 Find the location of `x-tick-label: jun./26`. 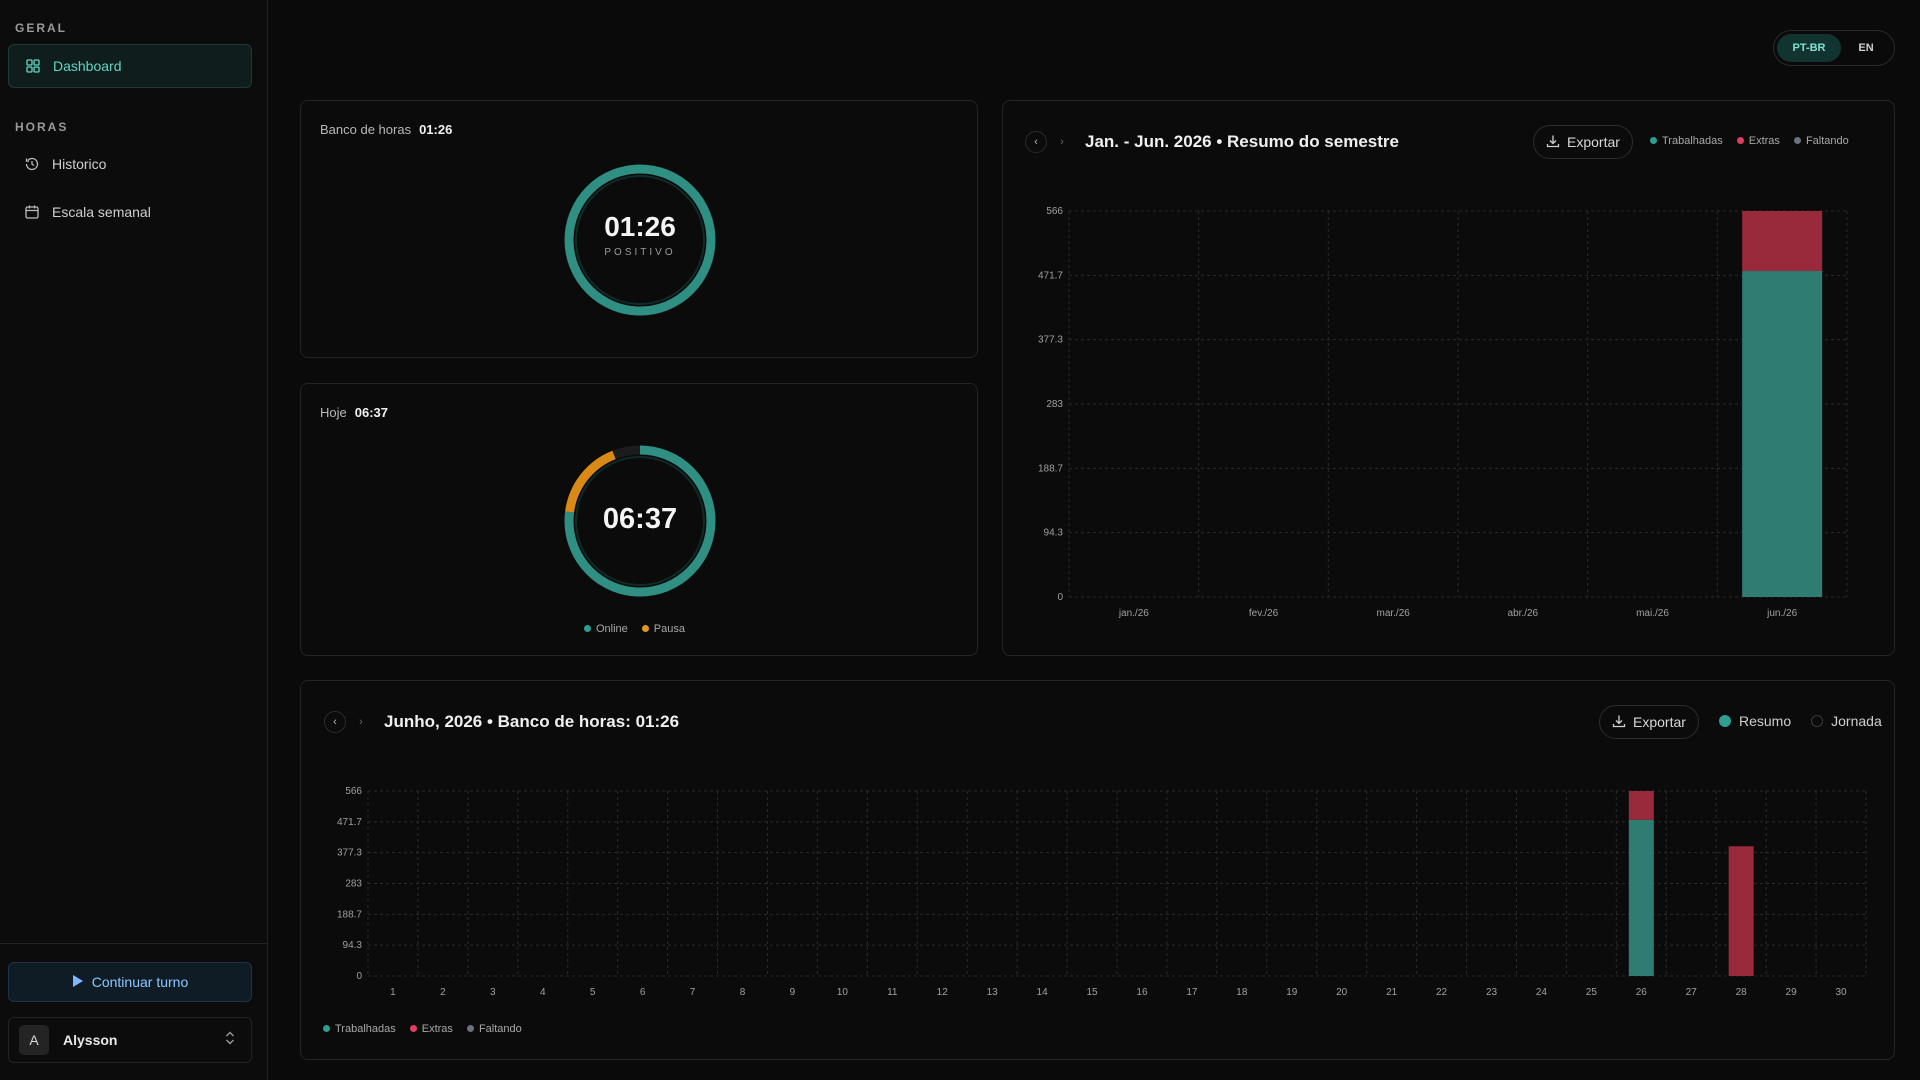

x-tick-label: jun./26 is located at coordinates (1781, 613).